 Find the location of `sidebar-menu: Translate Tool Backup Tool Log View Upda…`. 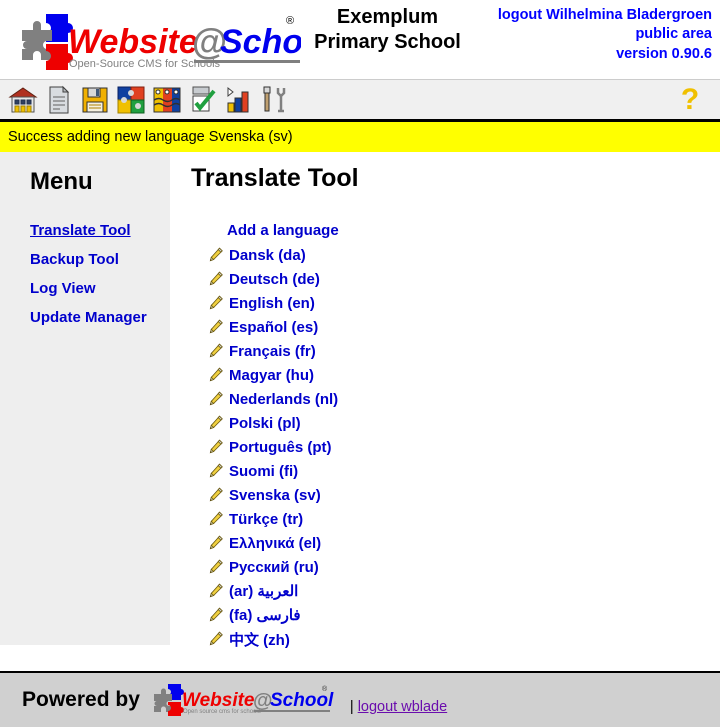

sidebar-menu: Translate Tool Backup Tool Log View Upda… is located at coordinates (85, 274).